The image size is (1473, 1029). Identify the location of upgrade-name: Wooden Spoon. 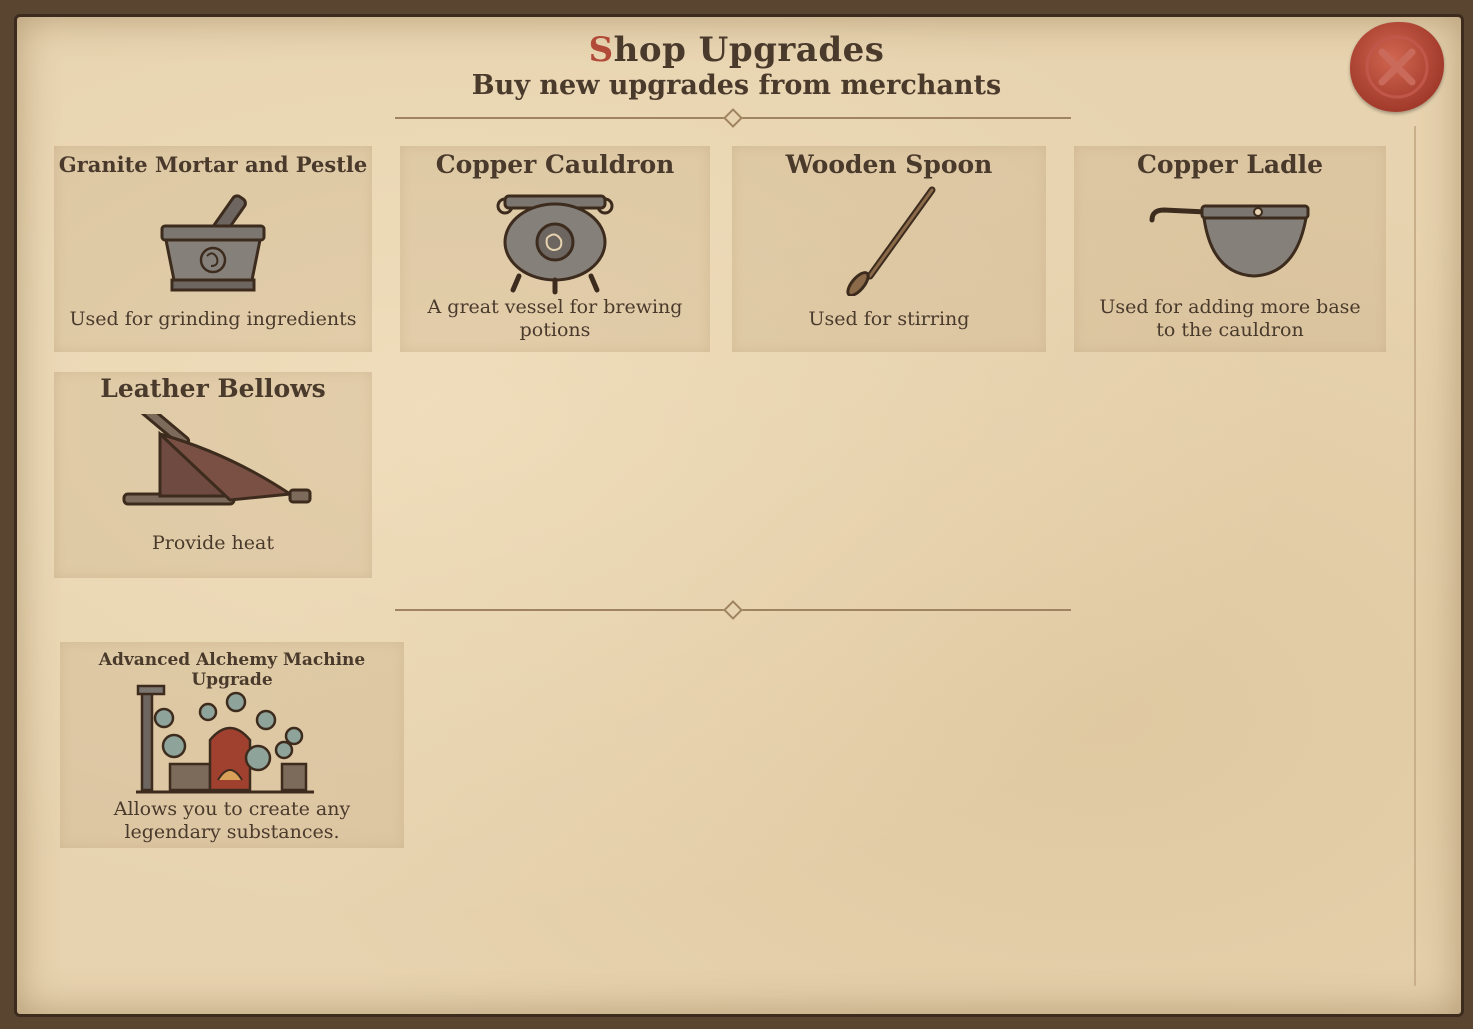
(889, 164).